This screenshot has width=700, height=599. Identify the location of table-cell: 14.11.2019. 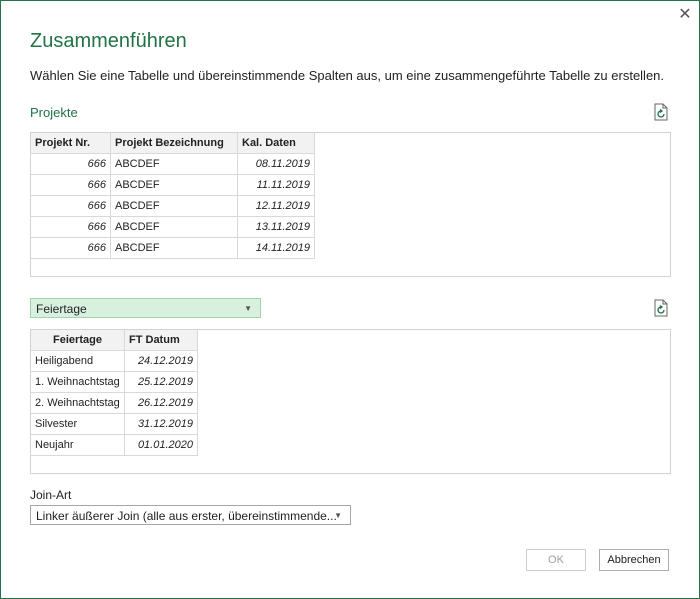
(276, 248).